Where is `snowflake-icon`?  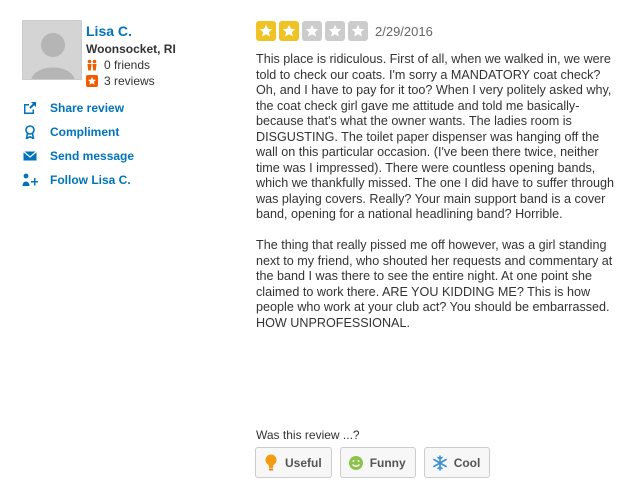 snowflake-icon is located at coordinates (440, 463).